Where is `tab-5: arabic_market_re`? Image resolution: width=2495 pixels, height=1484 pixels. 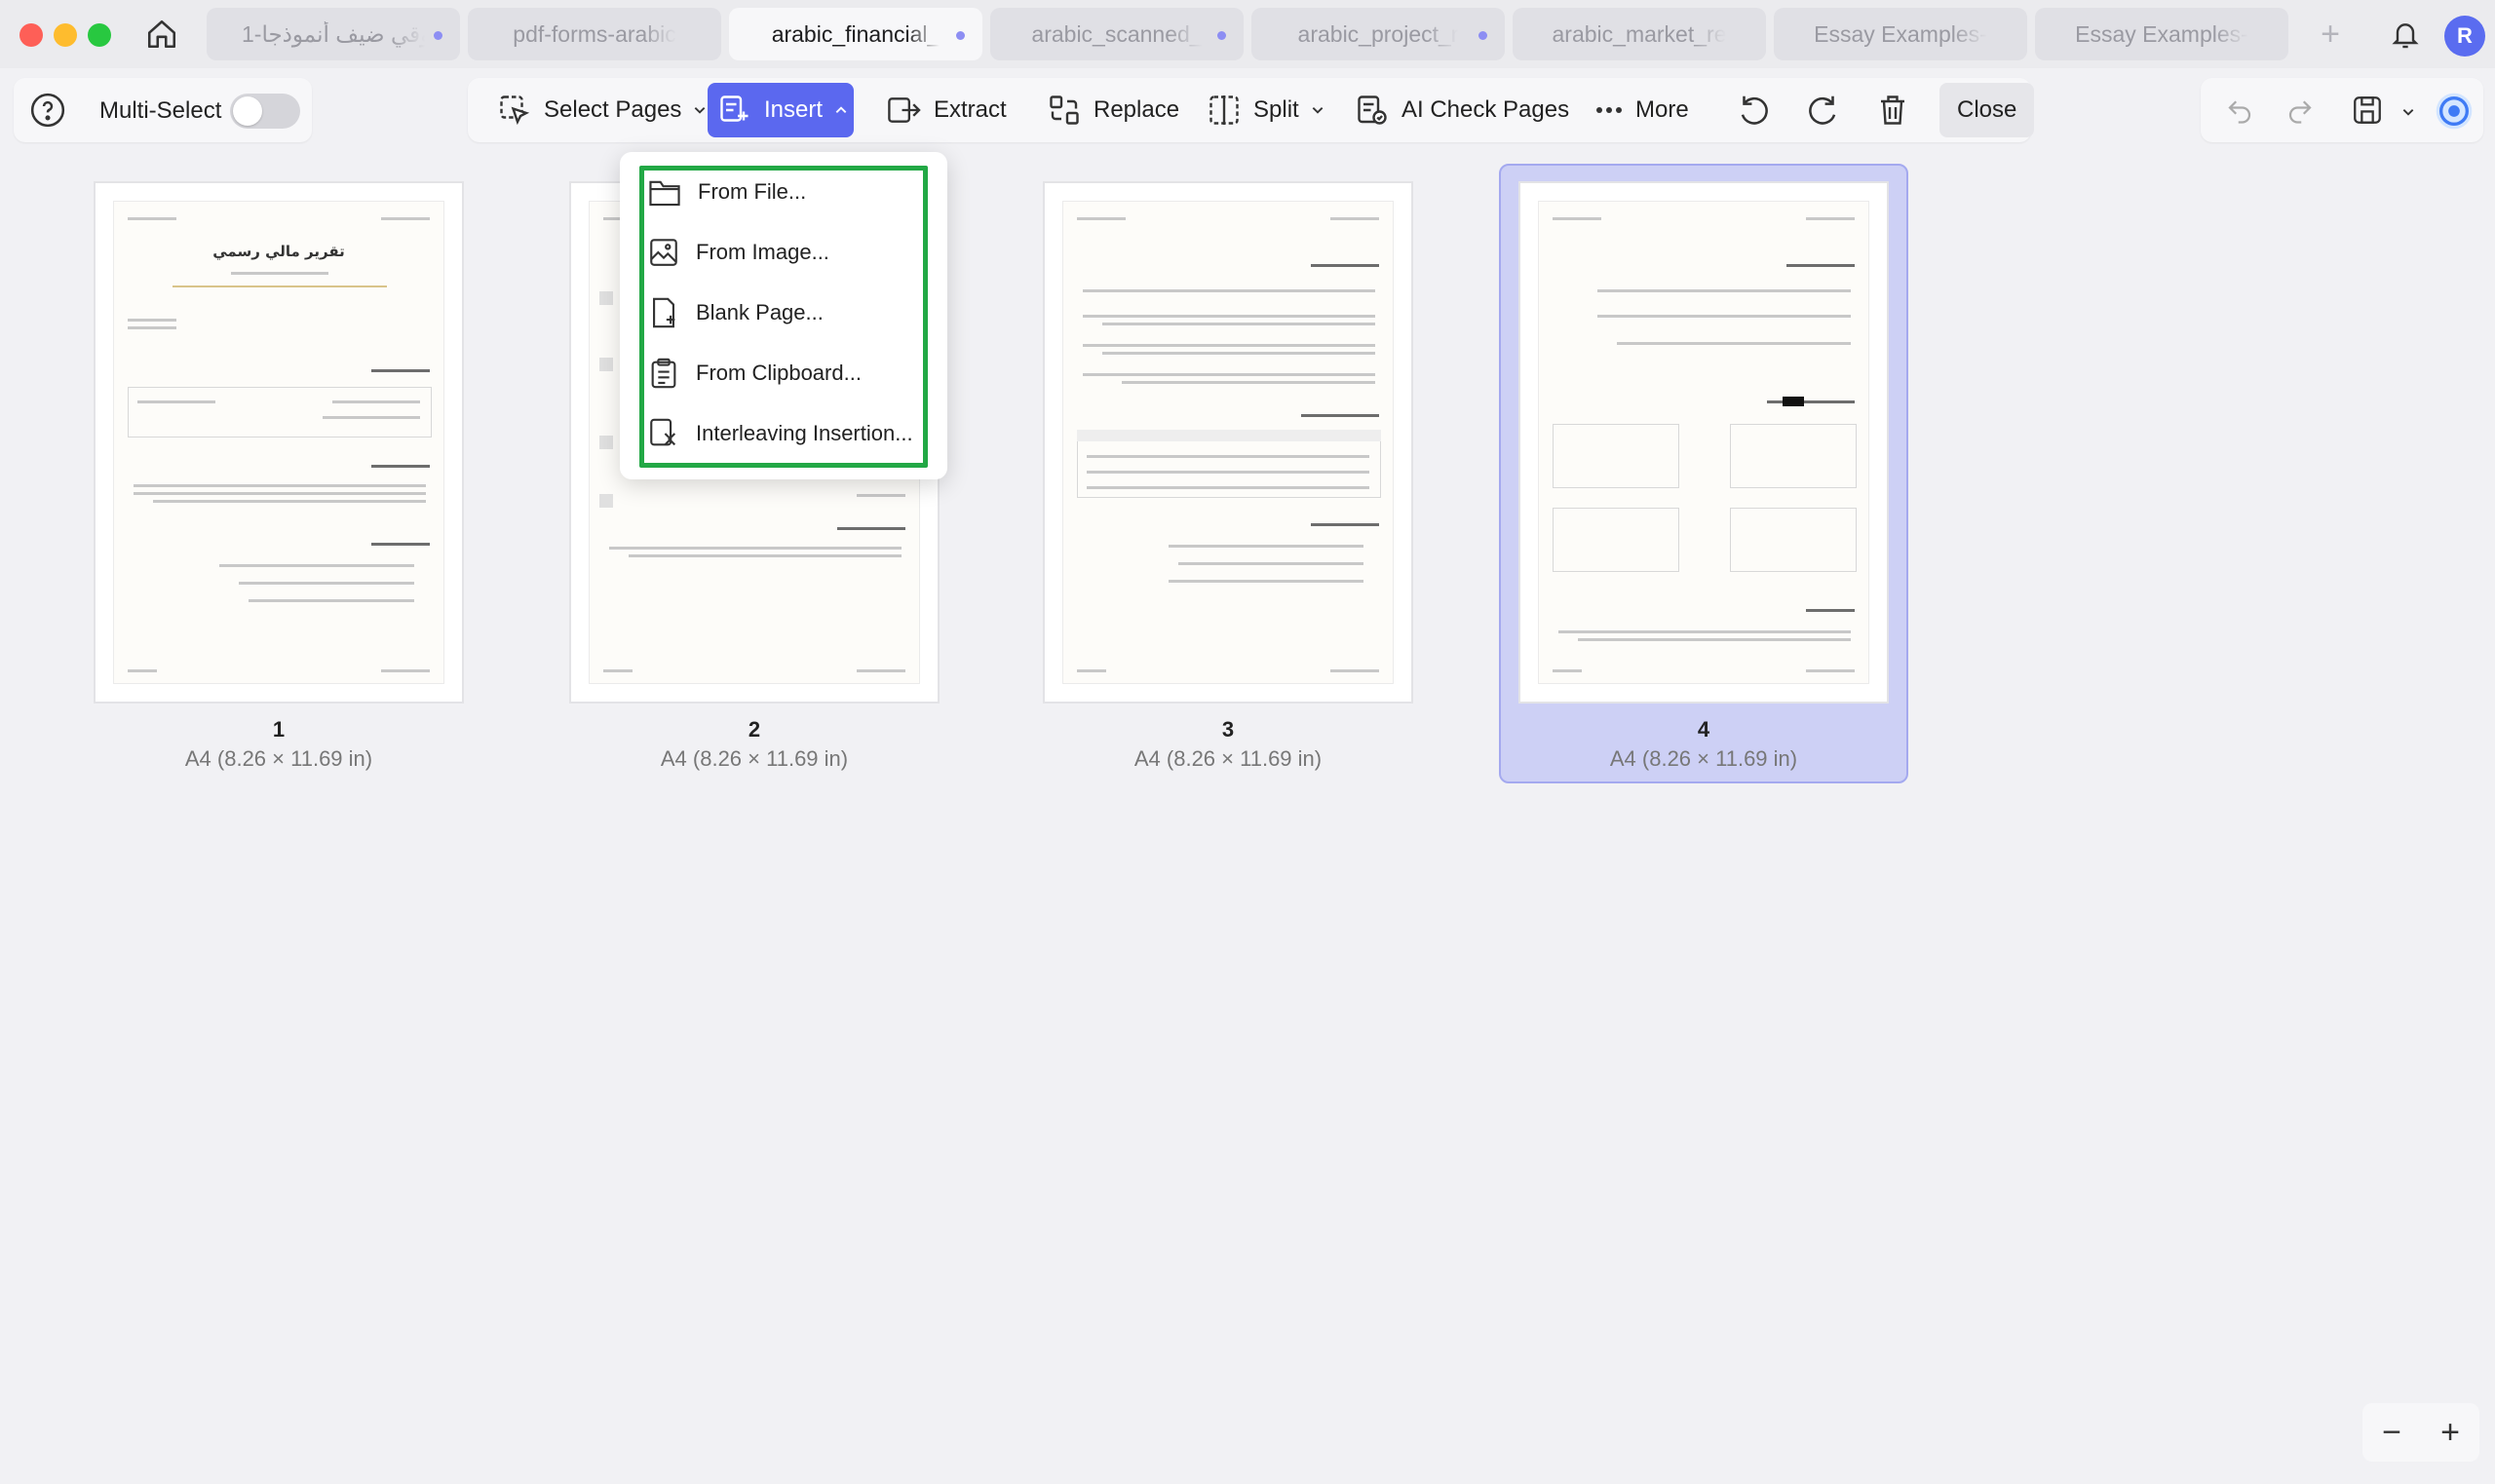
tab-5: arabic_market_re is located at coordinates (1639, 34).